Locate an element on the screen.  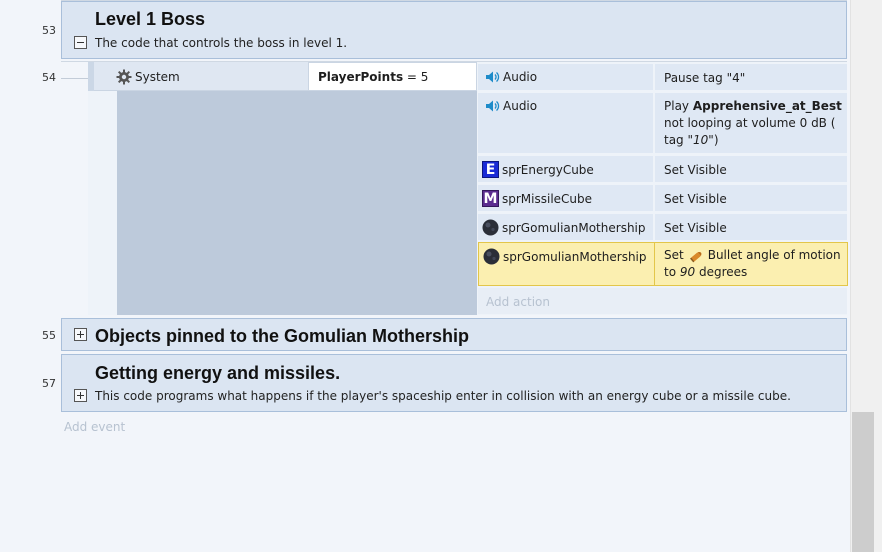
scrollbar-thumb is located at coordinates (863, 482).